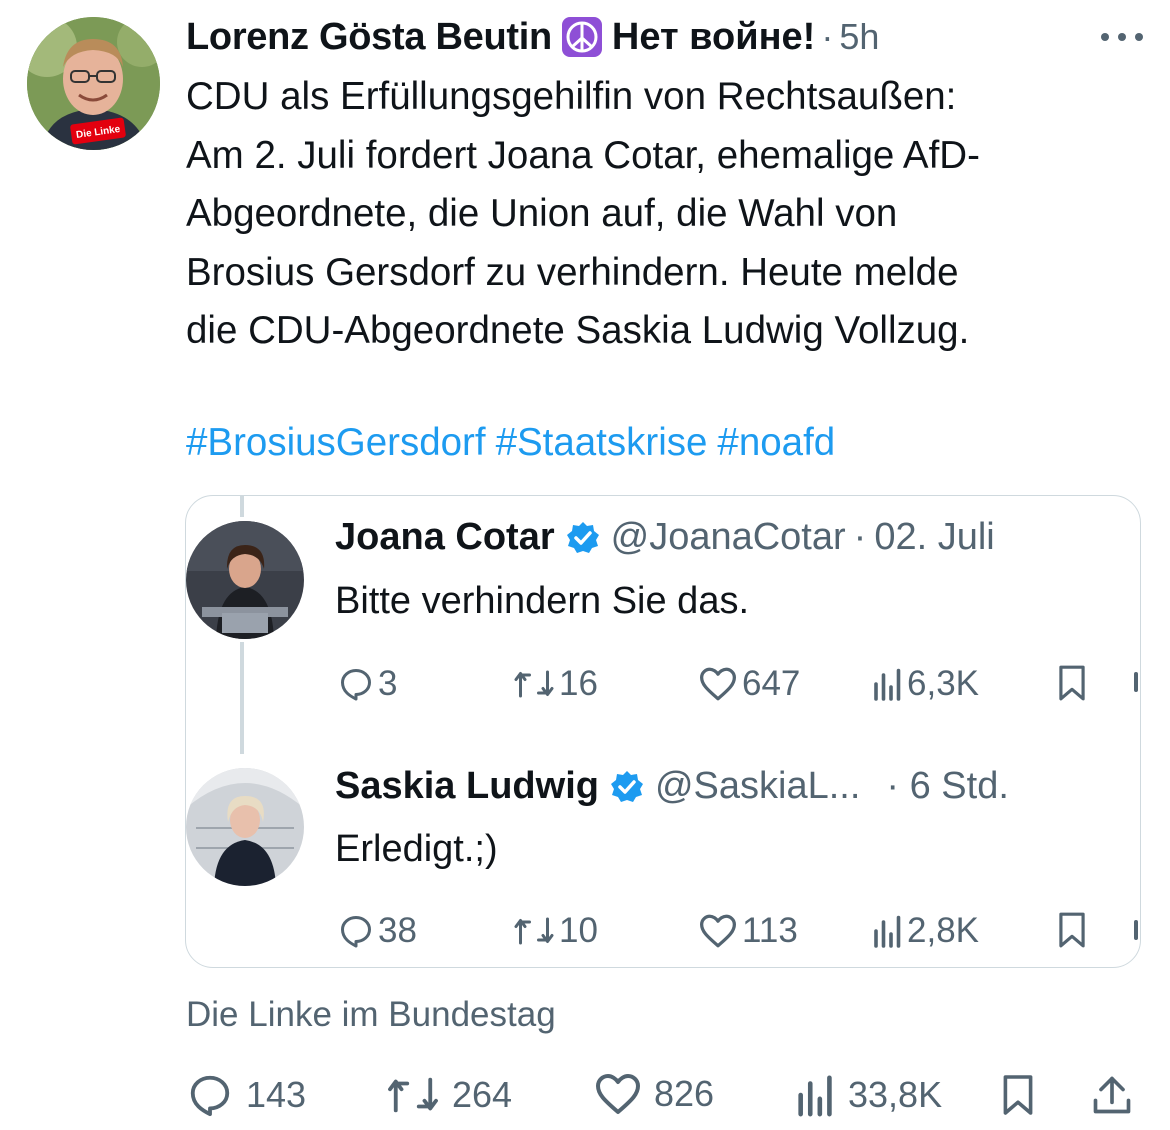  Describe the element at coordinates (947, 786) in the screenshot. I see `quoted-date: · 6 Std.` at that location.